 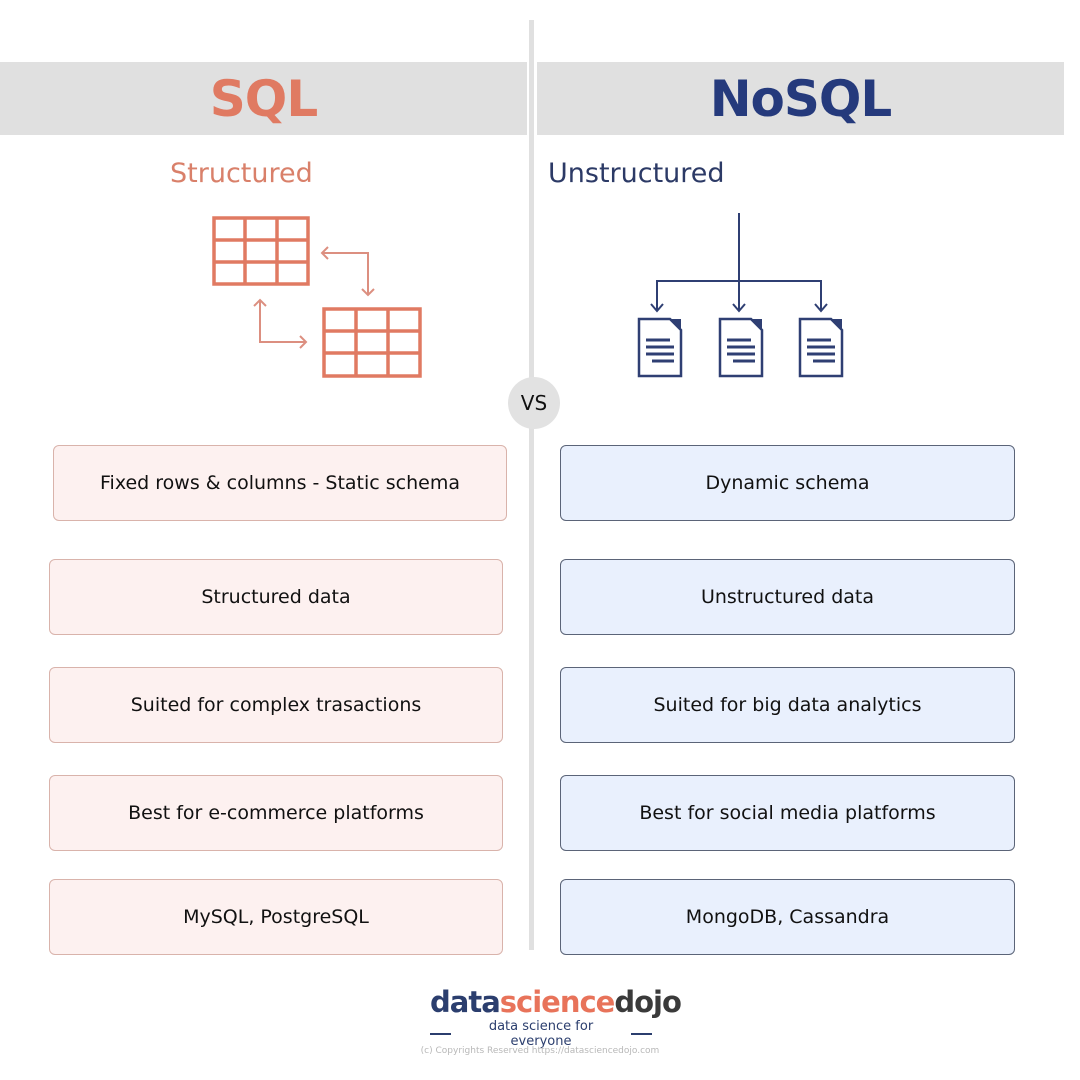 What do you see at coordinates (531, 485) in the screenshot?
I see `center-divider` at bounding box center [531, 485].